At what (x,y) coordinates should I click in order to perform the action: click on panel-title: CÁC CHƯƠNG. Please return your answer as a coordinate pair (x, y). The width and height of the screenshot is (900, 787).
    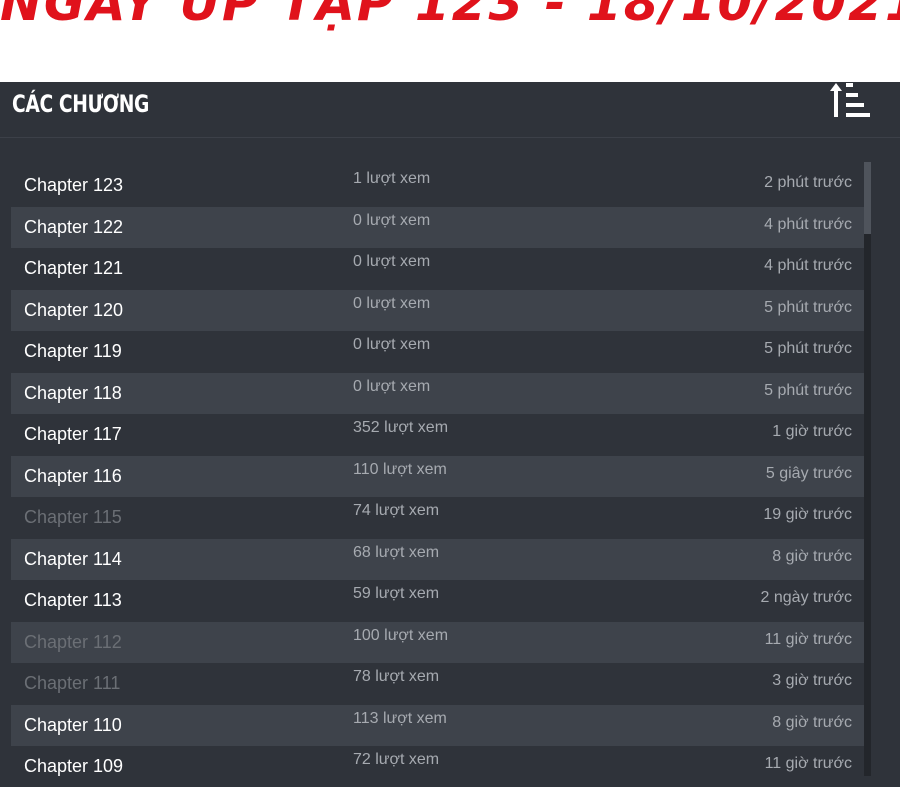
    Looking at the image, I should click on (81, 104).